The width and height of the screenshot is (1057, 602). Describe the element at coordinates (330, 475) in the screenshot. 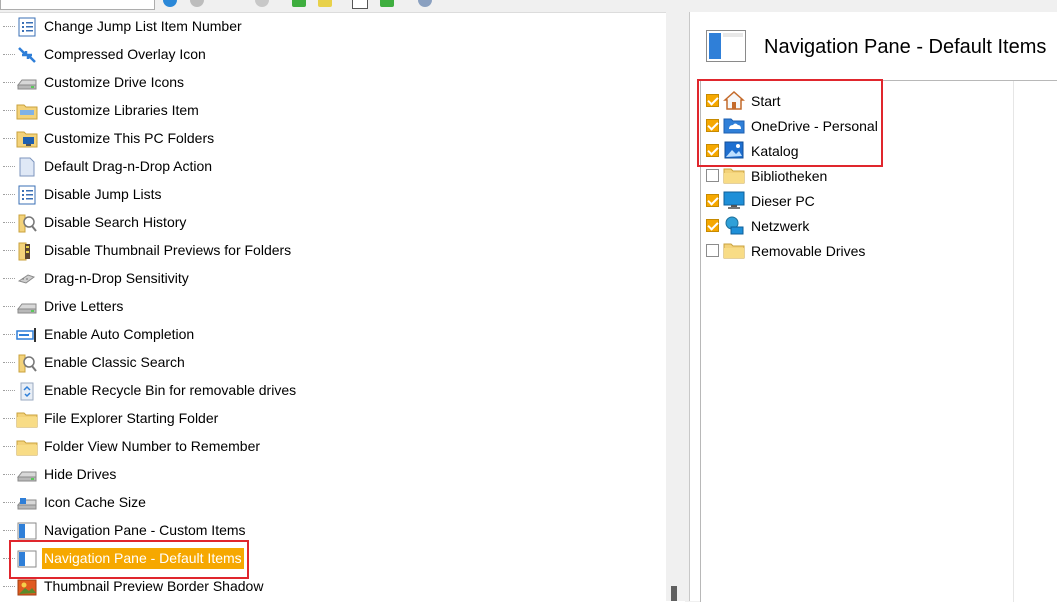

I see `tree-item: Hide Drives` at that location.